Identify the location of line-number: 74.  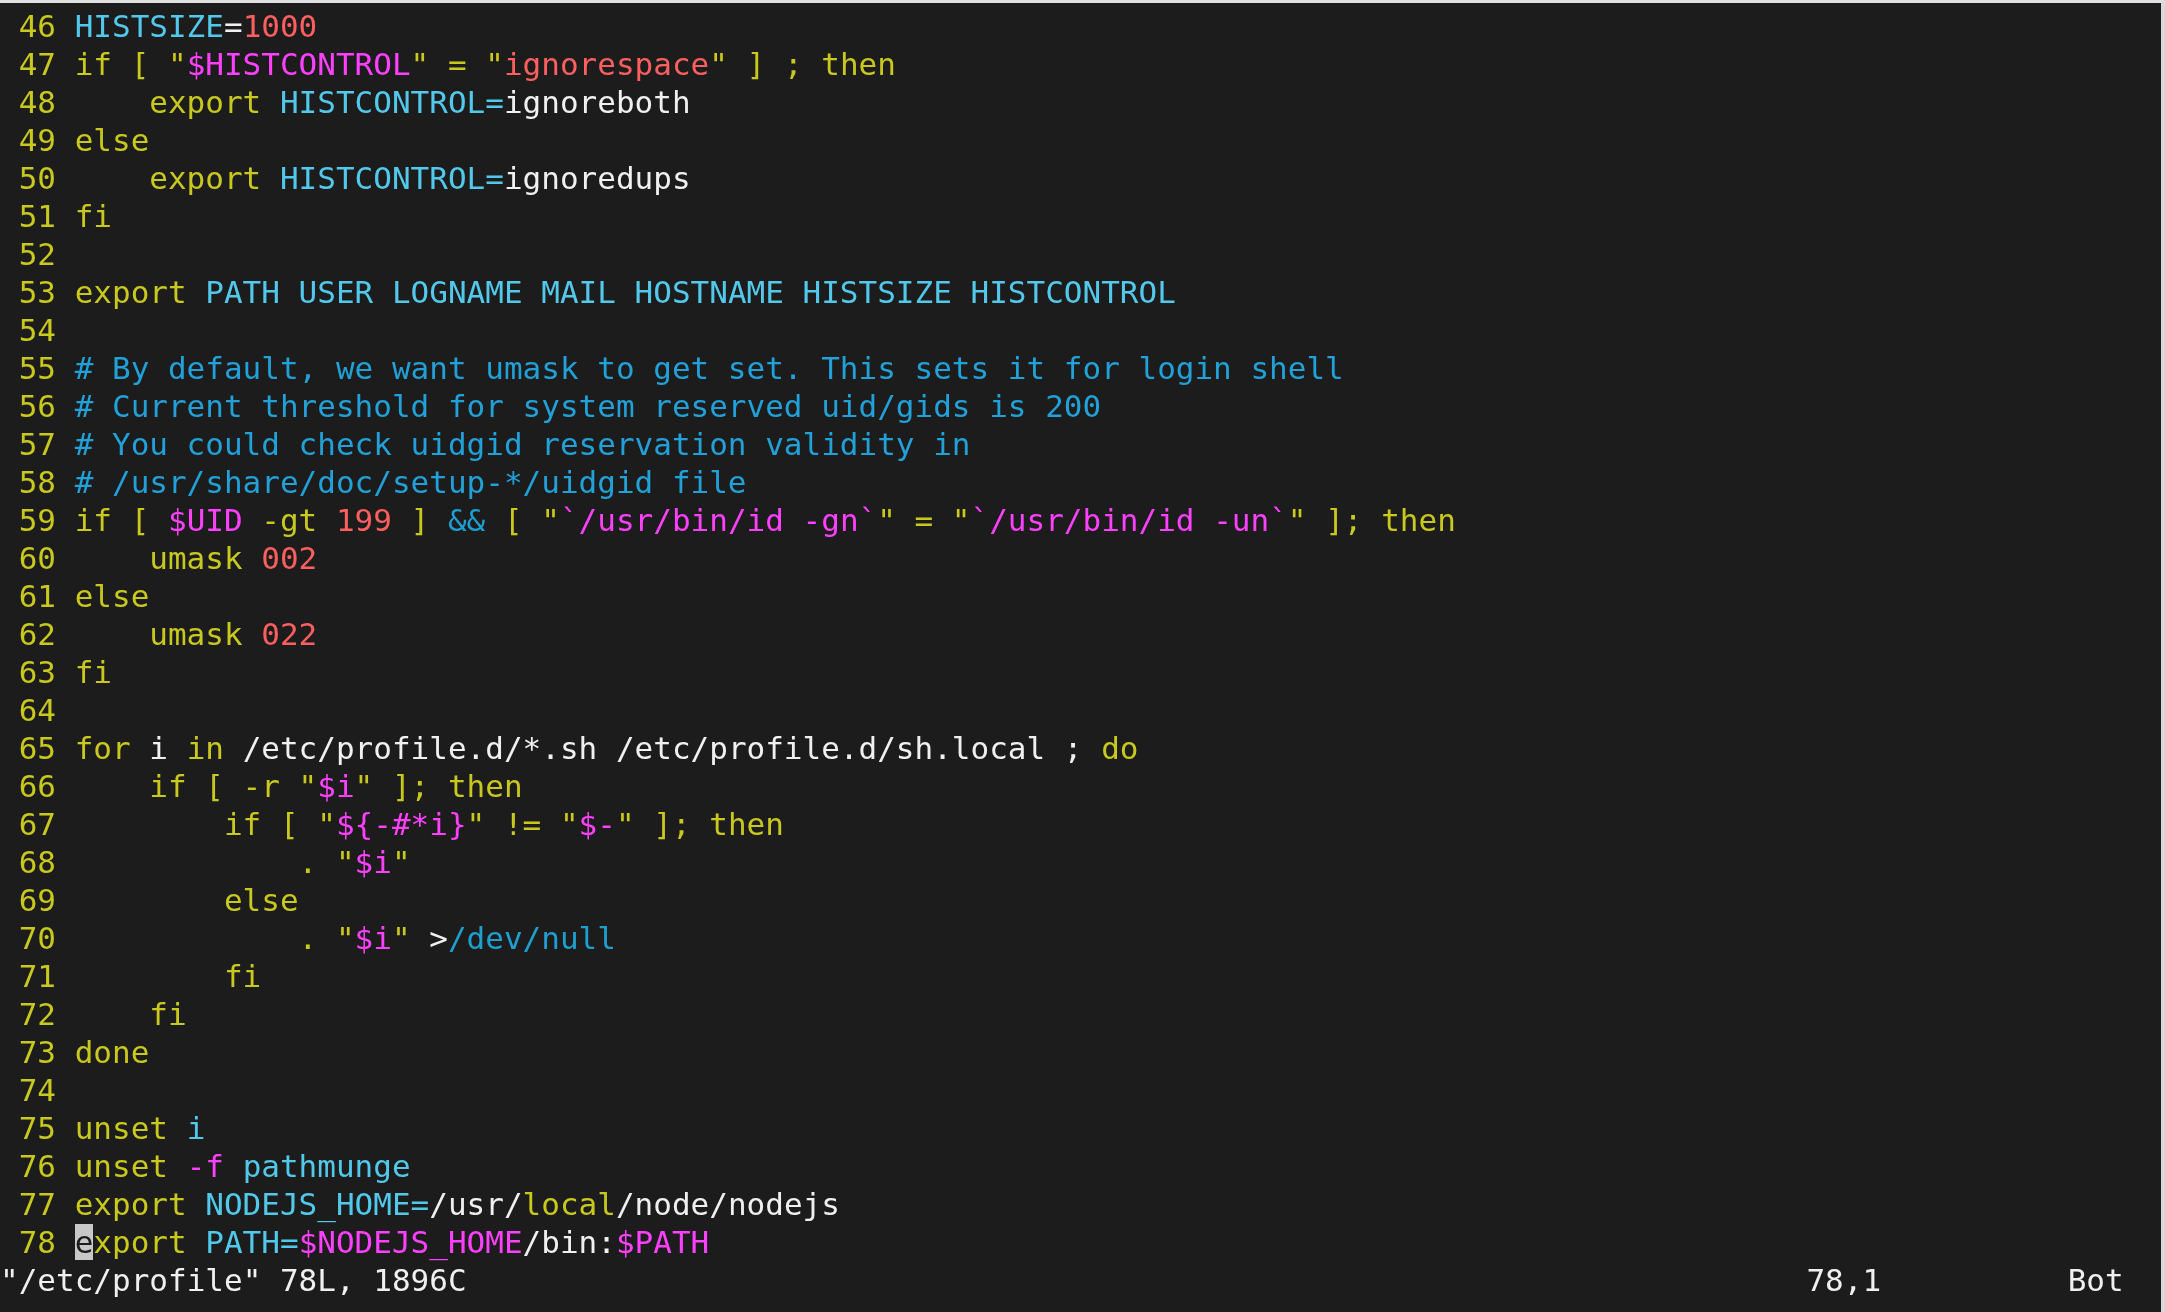
(36, 1090).